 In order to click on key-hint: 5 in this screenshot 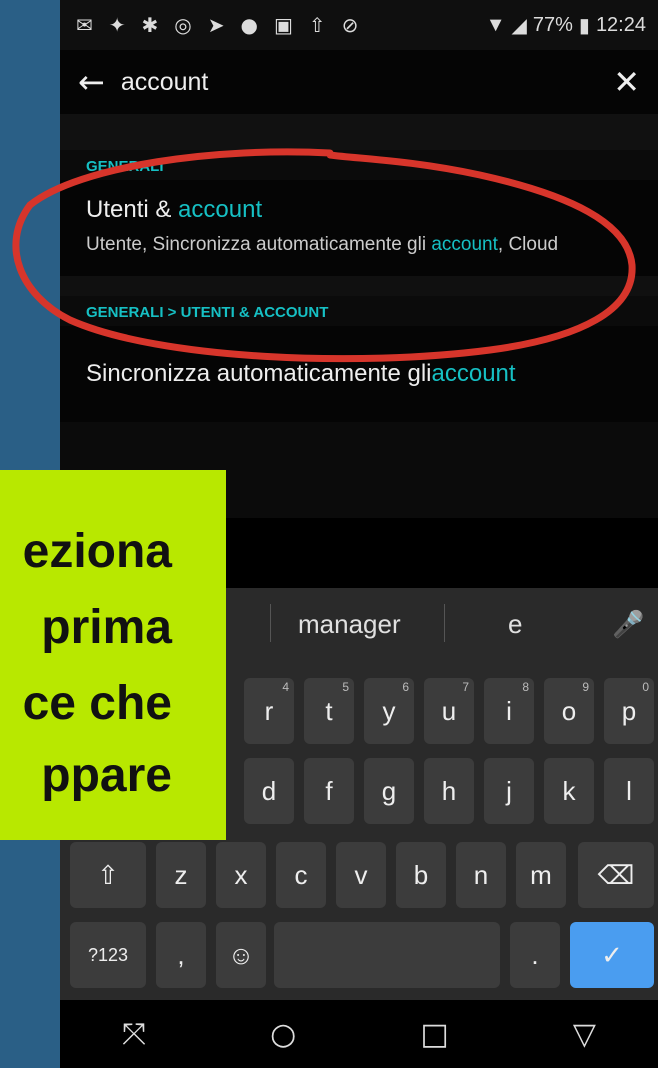, I will do `click(345, 687)`.